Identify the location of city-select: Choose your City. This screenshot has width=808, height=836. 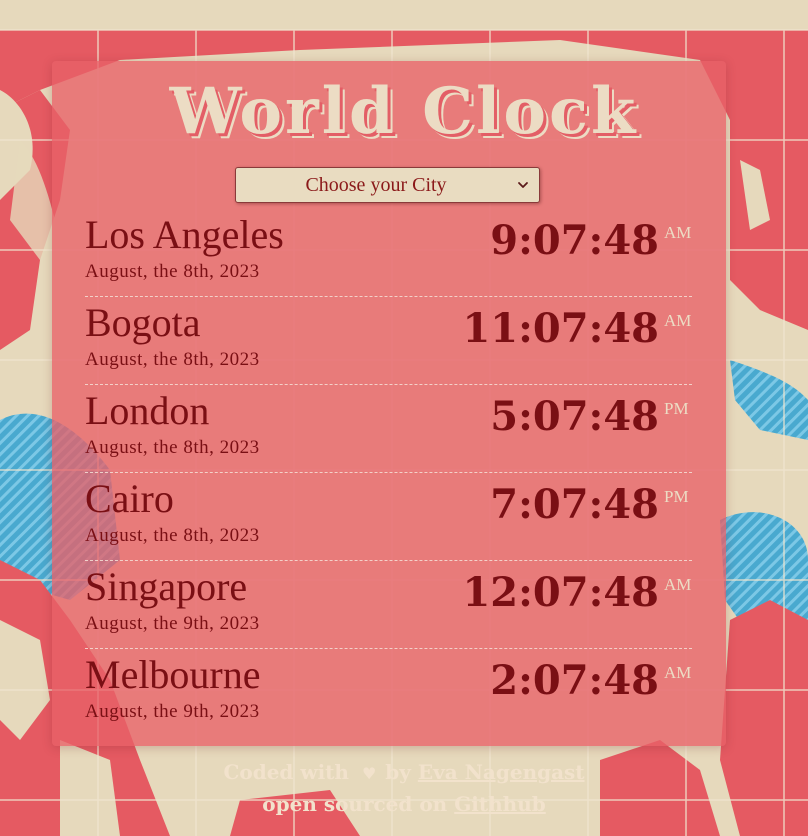
(387, 185).